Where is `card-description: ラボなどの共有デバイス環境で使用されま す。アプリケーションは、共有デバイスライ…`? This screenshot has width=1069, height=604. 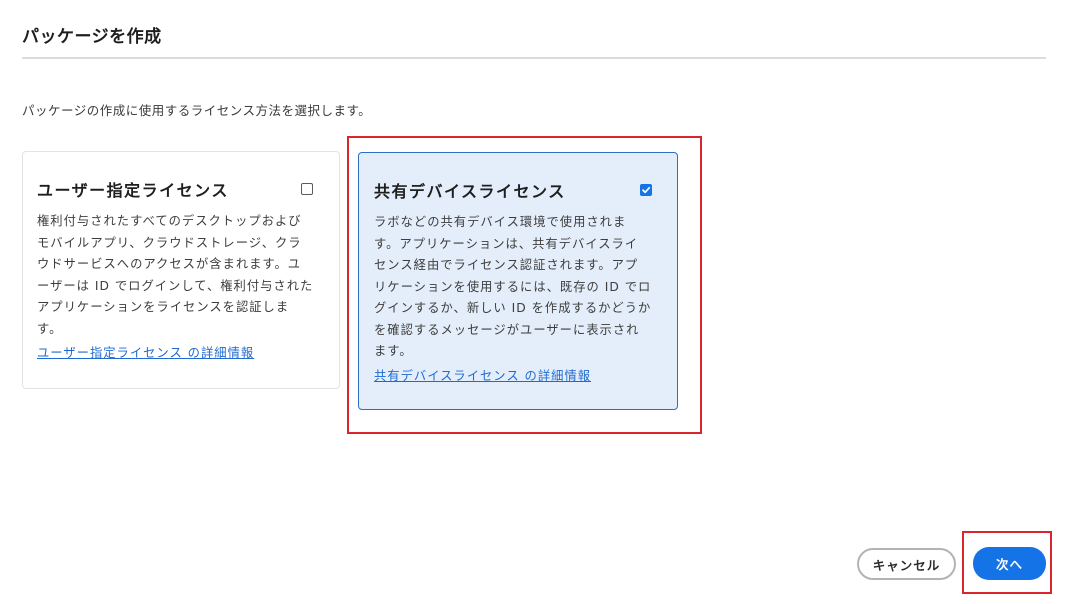 card-description: ラボなどの共有デバイス環境で使用されま す。アプリケーションは、共有デバイスライ… is located at coordinates (518, 287).